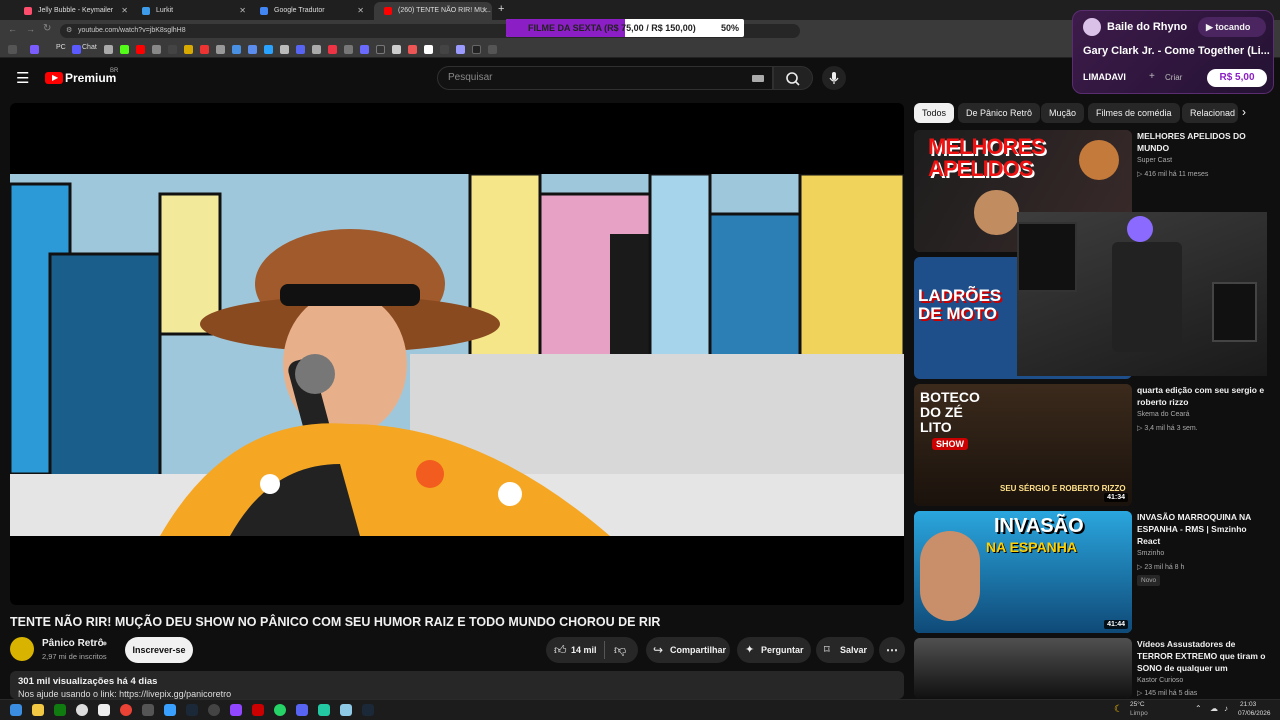 This screenshot has width=1280, height=720. Describe the element at coordinates (302, 710) in the screenshot. I see `discord-icon` at that location.